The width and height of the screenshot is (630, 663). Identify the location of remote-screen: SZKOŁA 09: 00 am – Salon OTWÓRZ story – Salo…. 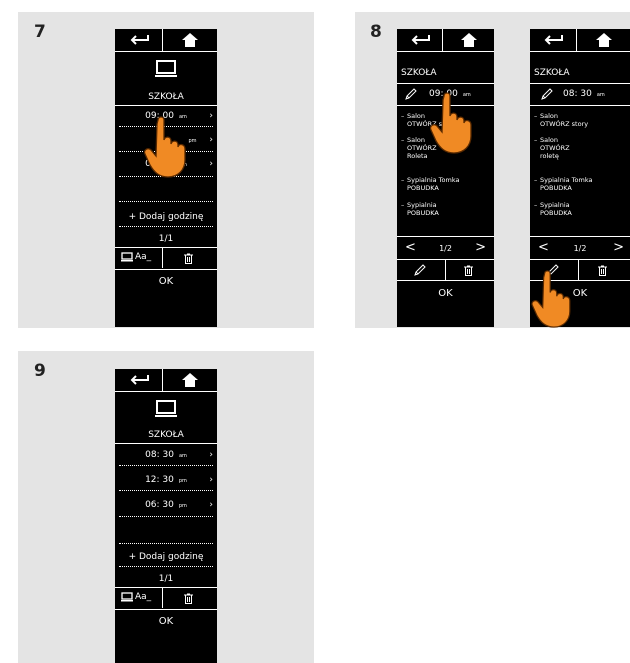
(445, 178).